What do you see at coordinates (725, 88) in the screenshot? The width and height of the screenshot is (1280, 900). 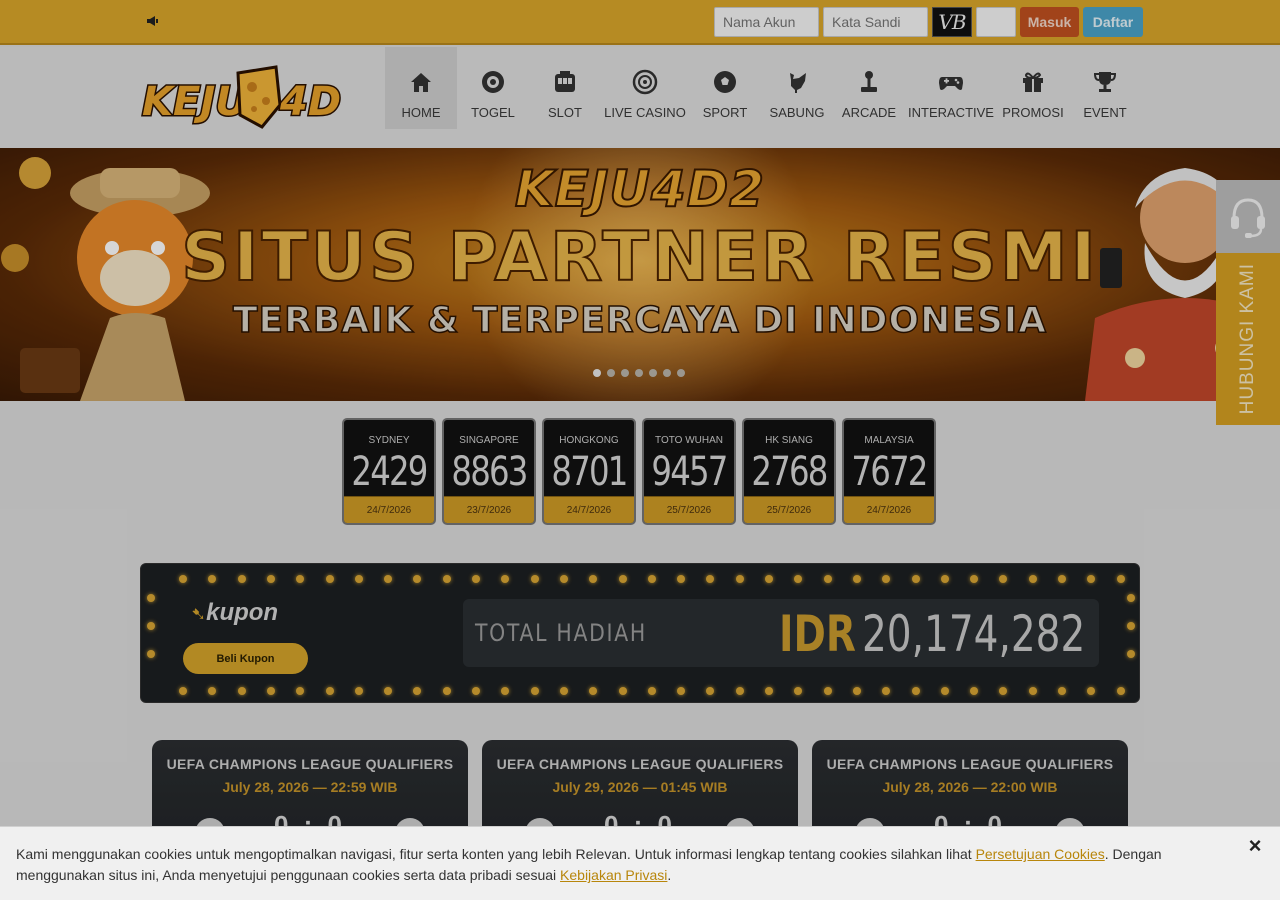 I see `nav-sport: SPORT` at bounding box center [725, 88].